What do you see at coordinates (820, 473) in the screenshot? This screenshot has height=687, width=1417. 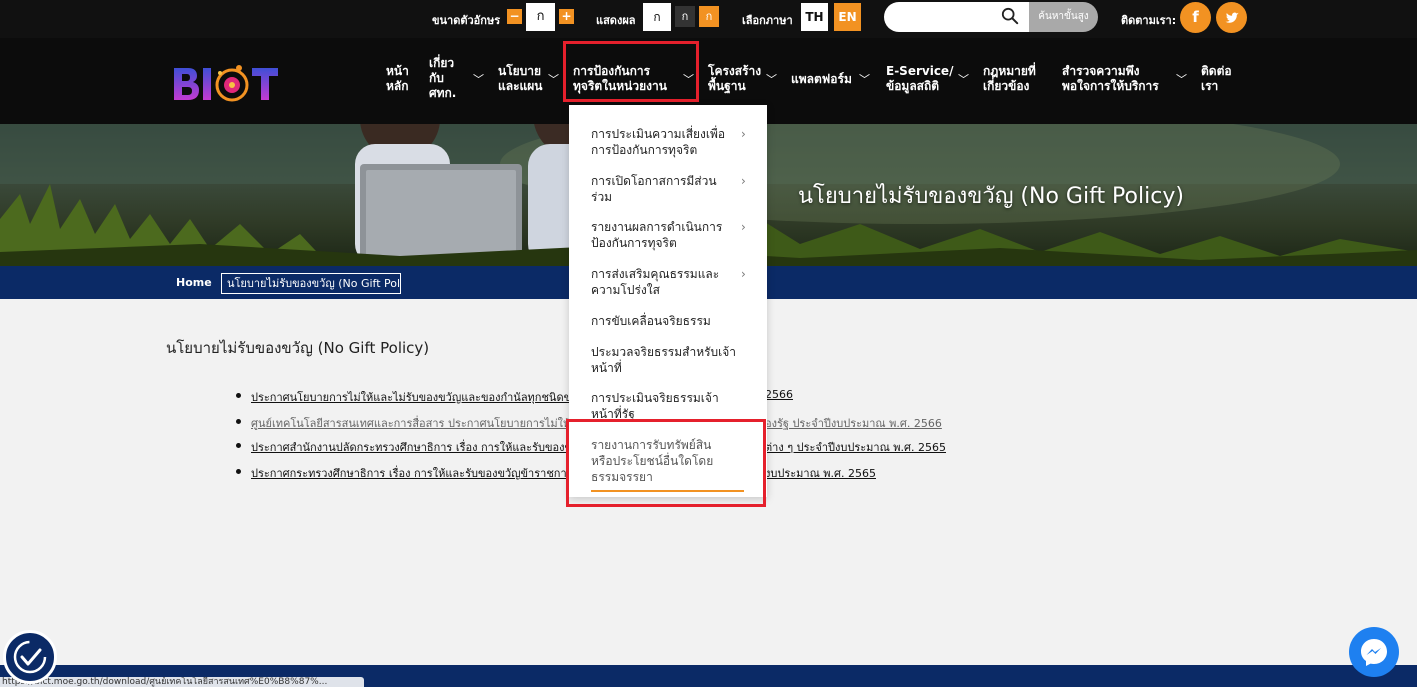 I see `policy-link: งบประมาณ พ.ศ. 2565` at bounding box center [820, 473].